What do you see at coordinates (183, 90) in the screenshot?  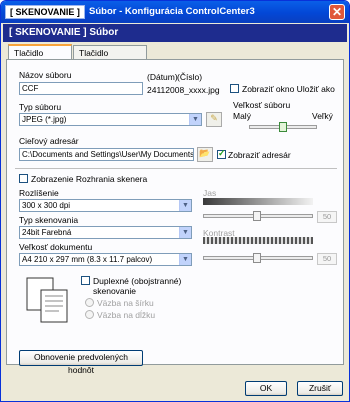 I see `file-name-preview: 24112008_xxxx.jpg` at bounding box center [183, 90].